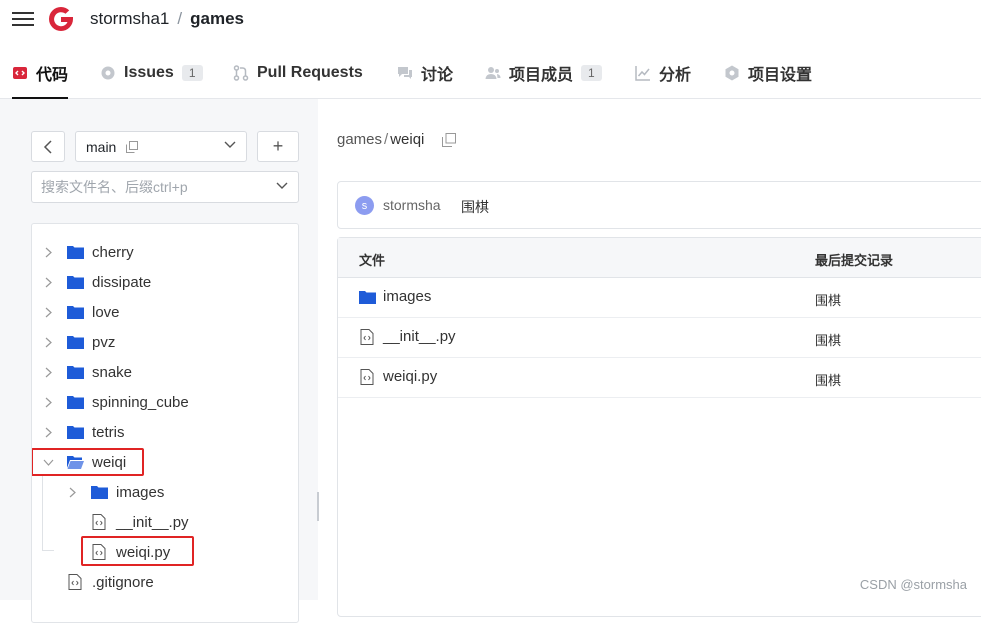 This screenshot has width=981, height=623. Describe the element at coordinates (103, 342) in the screenshot. I see `tree-item-label: pvz` at that location.